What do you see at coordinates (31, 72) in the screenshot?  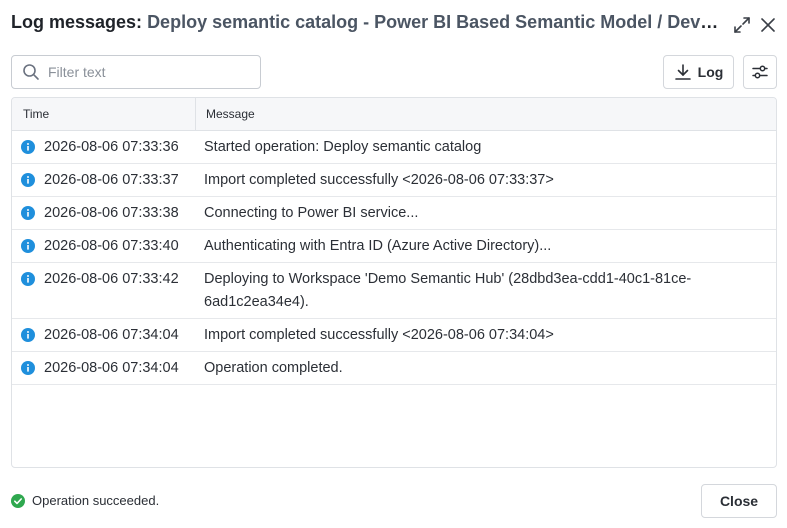 I see `search-icon` at bounding box center [31, 72].